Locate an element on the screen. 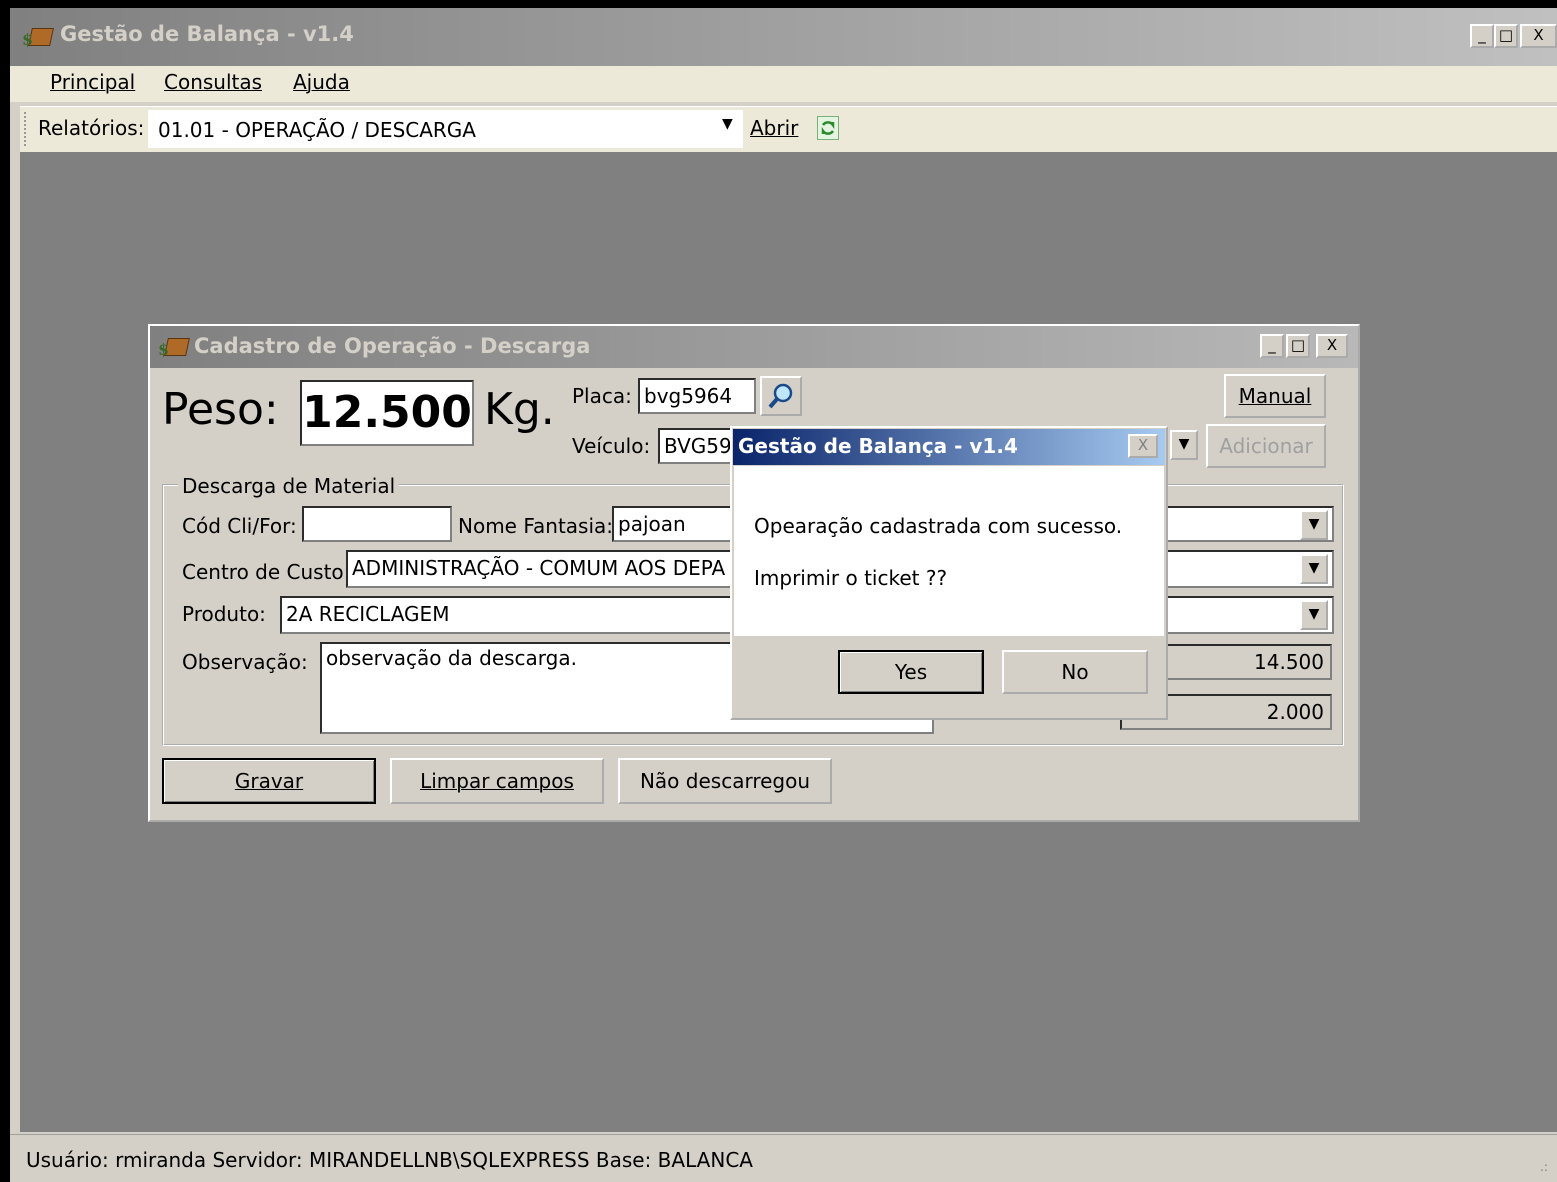 Image resolution: width=1557 pixels, height=1182 pixels. cod-label: Cód Cli/For: is located at coordinates (239, 526).